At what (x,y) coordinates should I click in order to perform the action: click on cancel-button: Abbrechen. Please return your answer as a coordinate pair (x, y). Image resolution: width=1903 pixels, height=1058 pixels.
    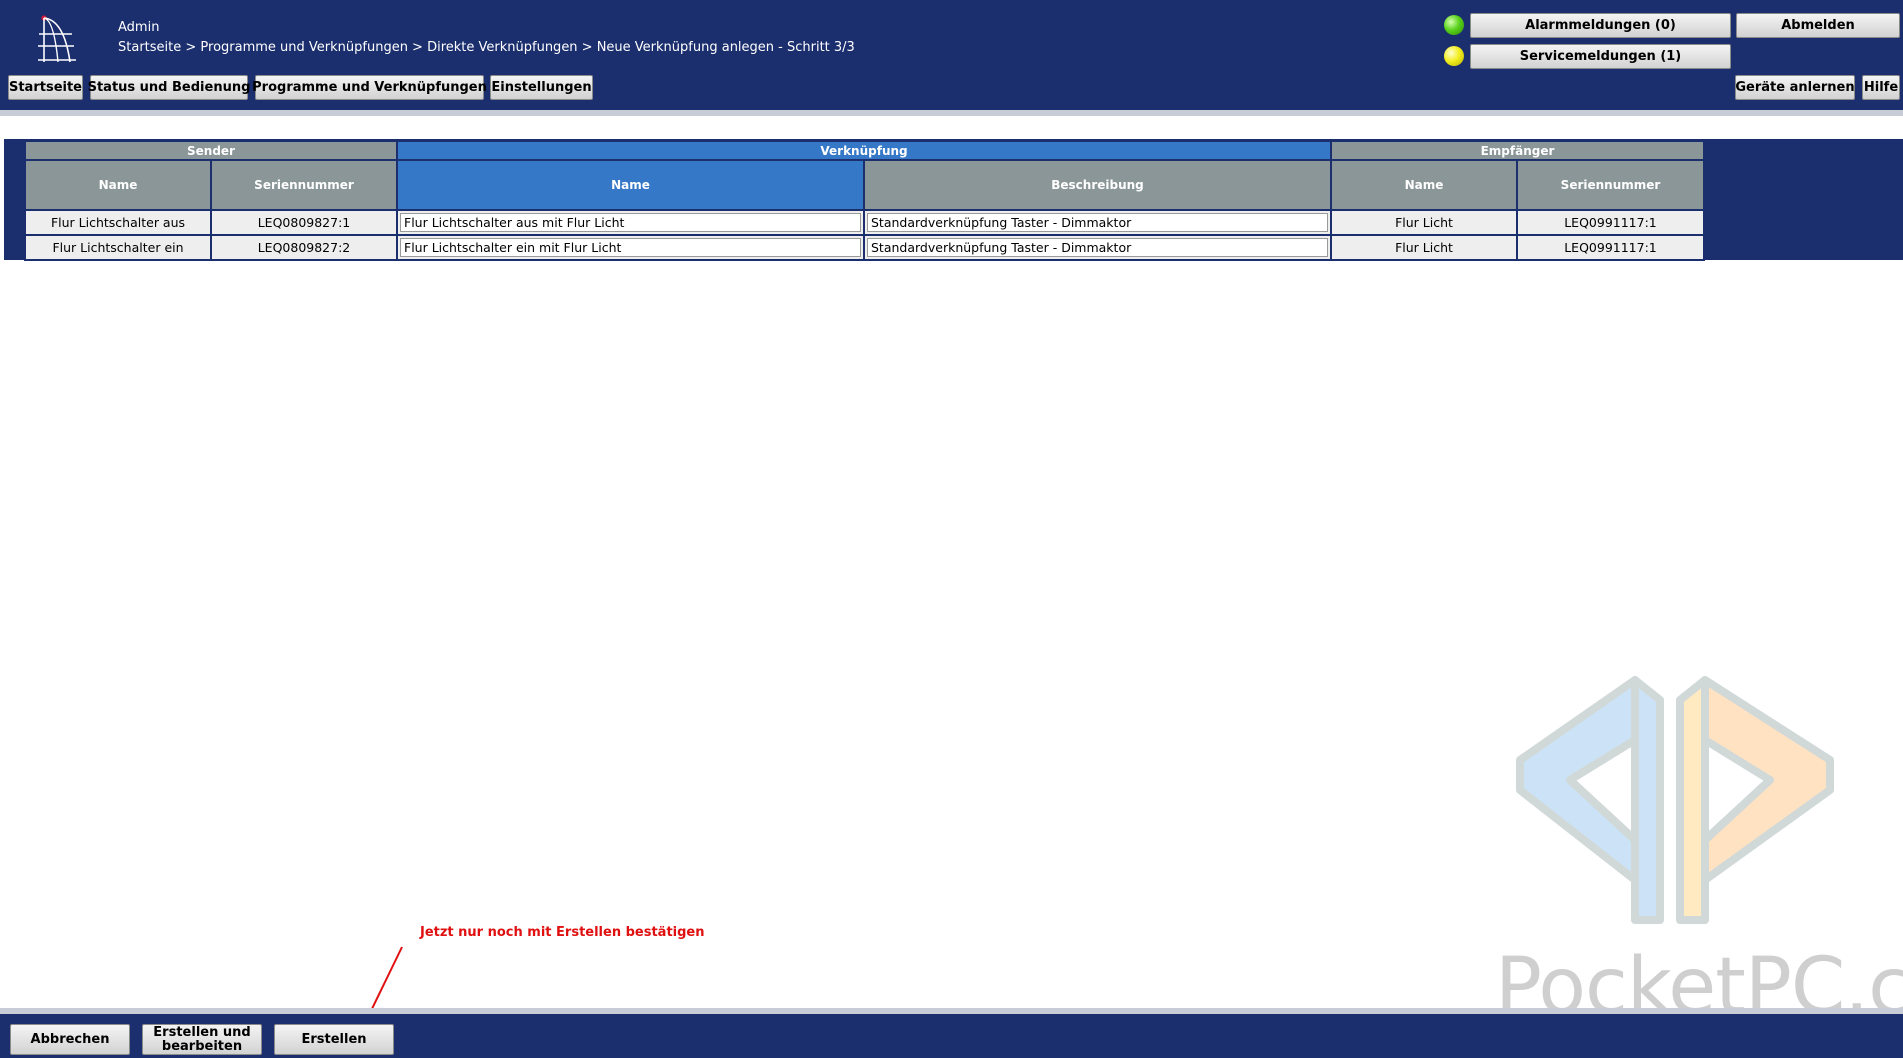
    Looking at the image, I should click on (70, 1039).